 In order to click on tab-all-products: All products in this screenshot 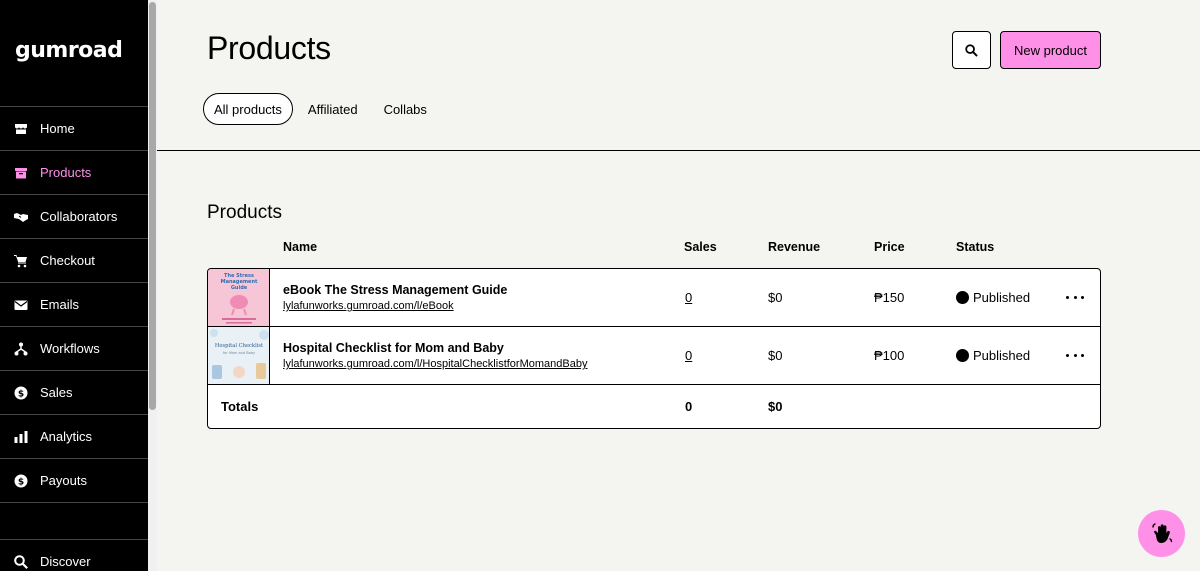, I will do `click(248, 109)`.